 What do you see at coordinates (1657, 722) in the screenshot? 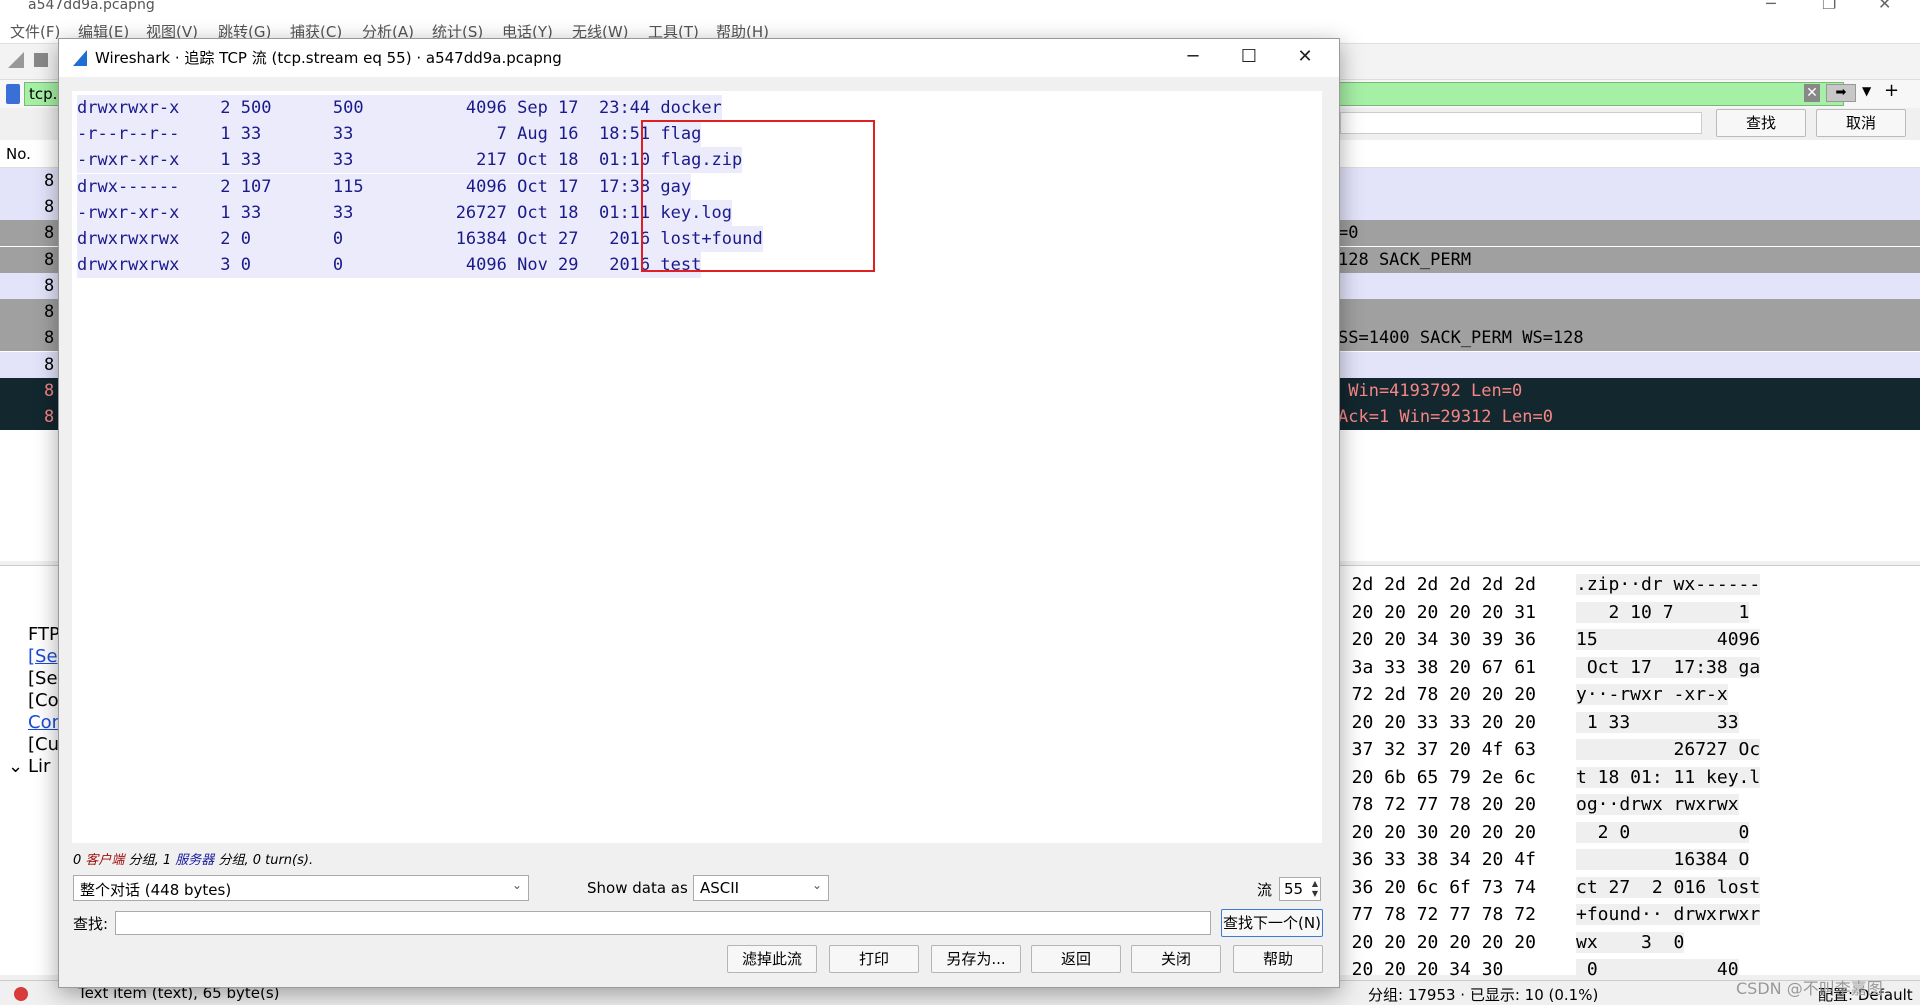
I see `hex-ascii: 1 33 33` at bounding box center [1657, 722].